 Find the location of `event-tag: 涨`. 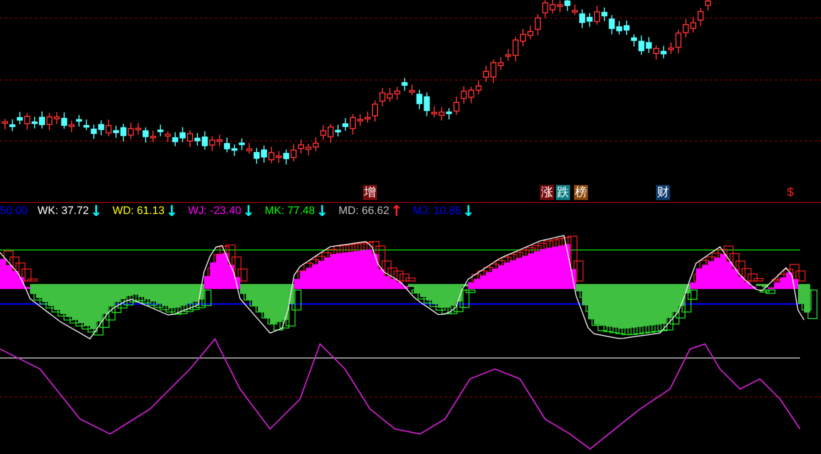

event-tag: 涨 is located at coordinates (547, 192).